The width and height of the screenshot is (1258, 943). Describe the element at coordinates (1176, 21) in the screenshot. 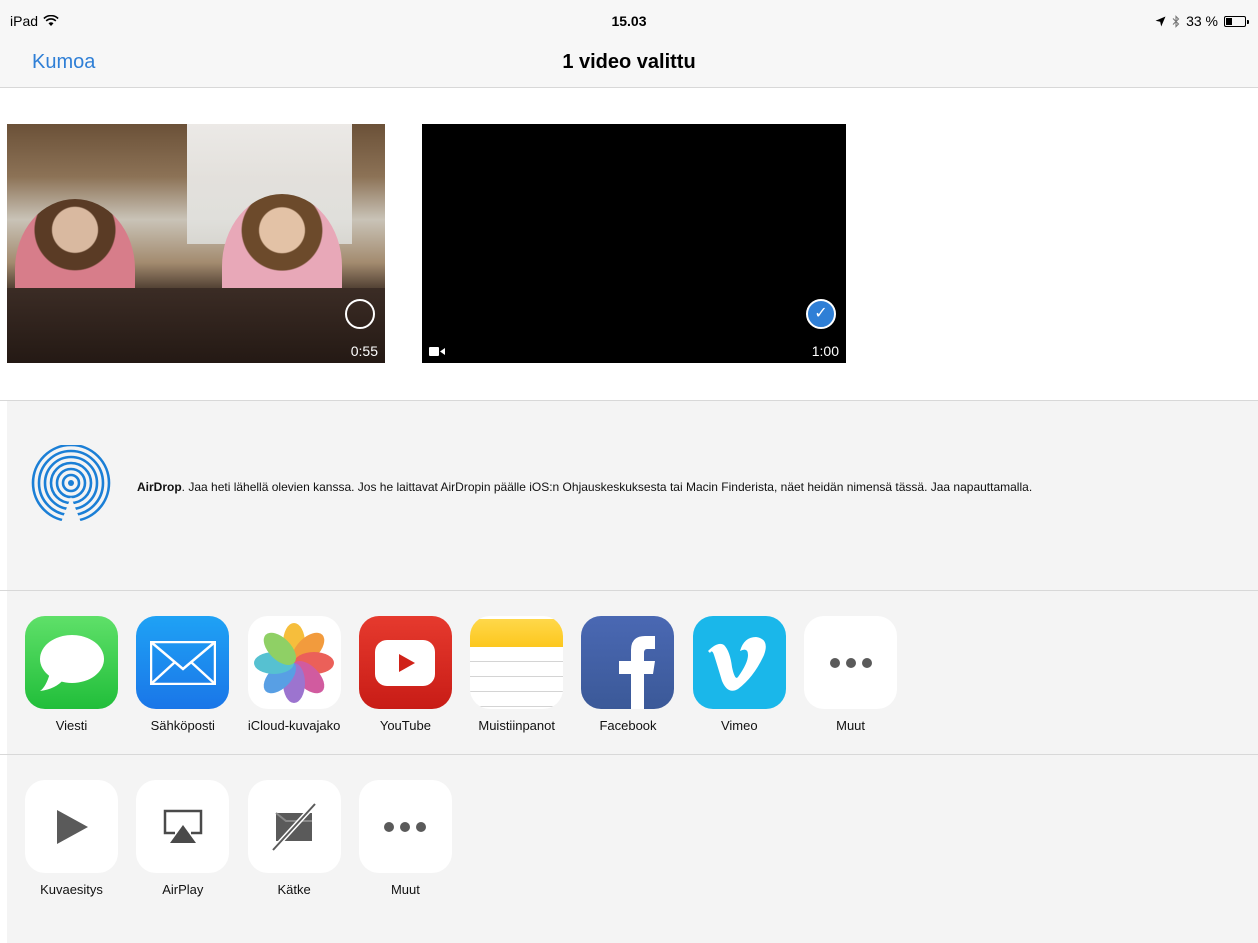

I see `bluetooth-icon` at that location.